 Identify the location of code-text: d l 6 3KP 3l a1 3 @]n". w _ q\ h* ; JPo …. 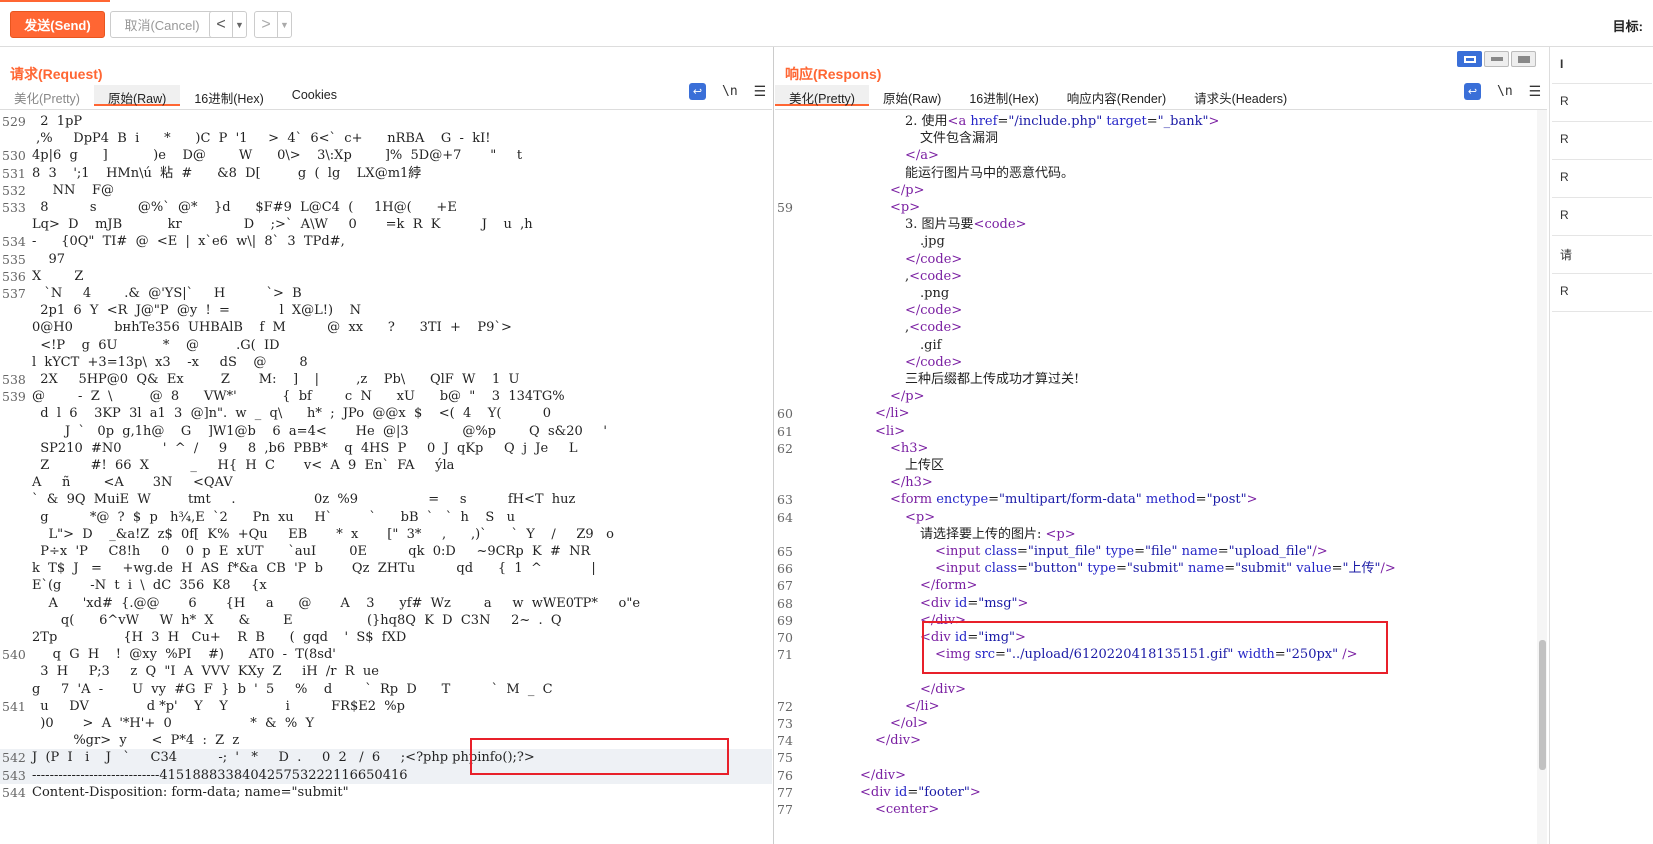
(292, 414).